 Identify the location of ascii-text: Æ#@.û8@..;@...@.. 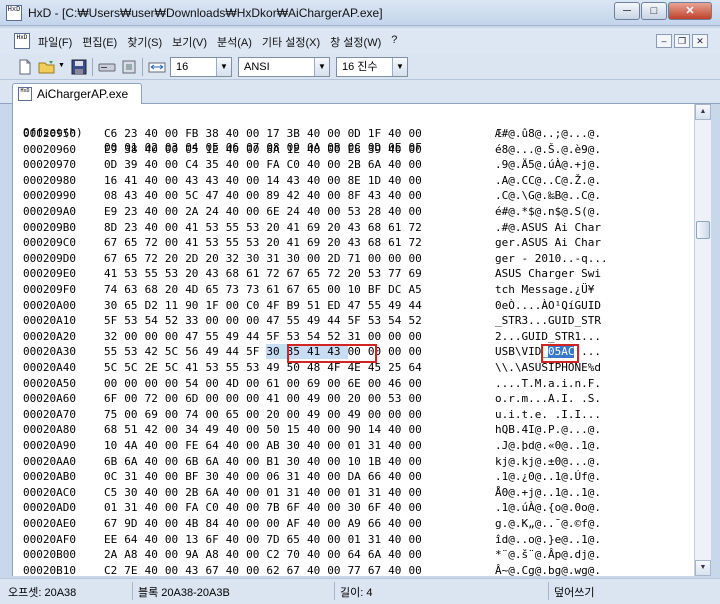
(548, 133).